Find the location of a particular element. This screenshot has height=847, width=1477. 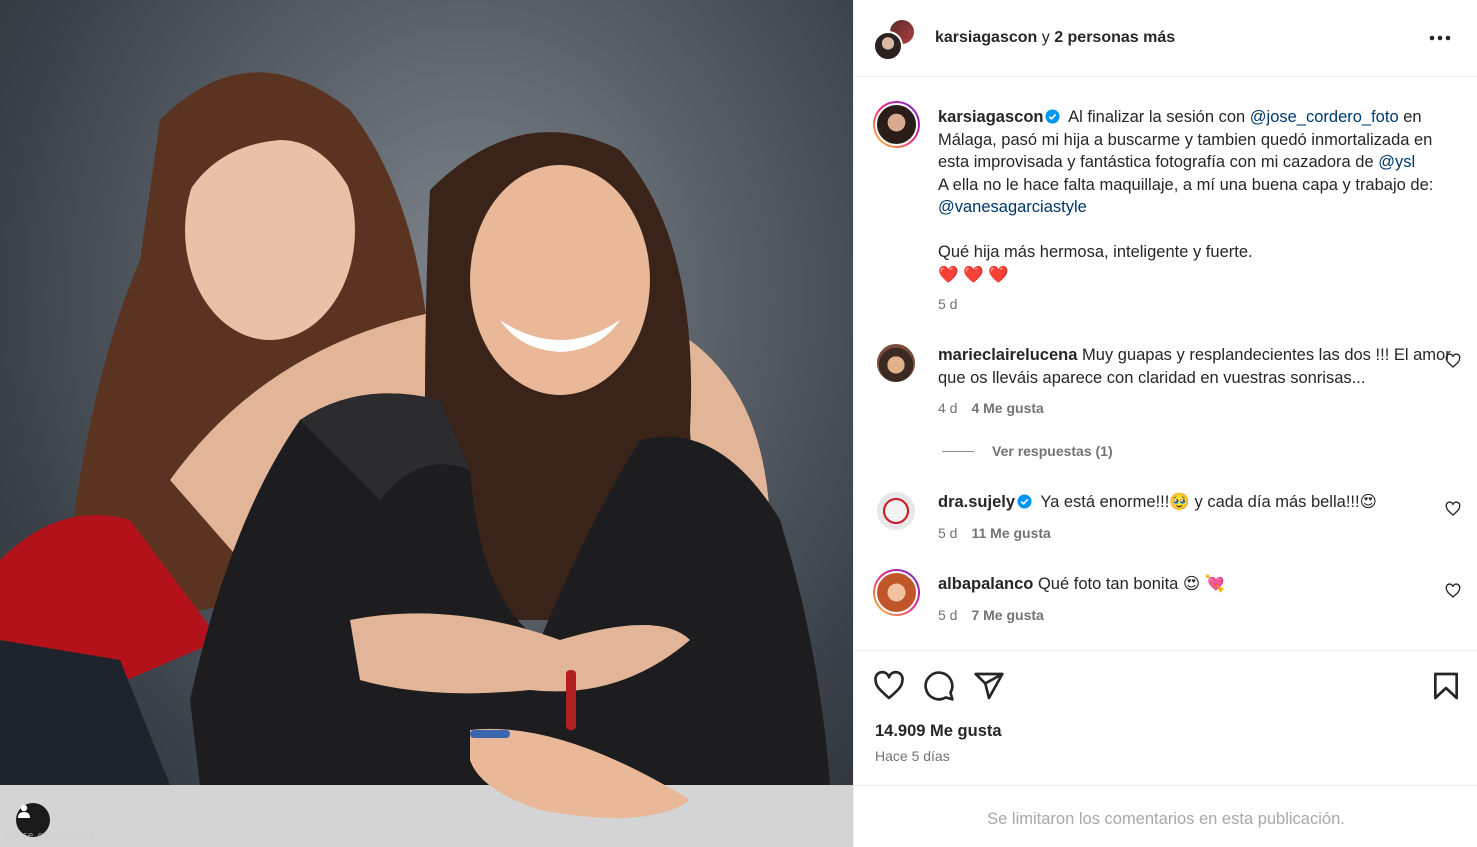

view-replies-label: Ver respuestas (1) is located at coordinates (1052, 451).